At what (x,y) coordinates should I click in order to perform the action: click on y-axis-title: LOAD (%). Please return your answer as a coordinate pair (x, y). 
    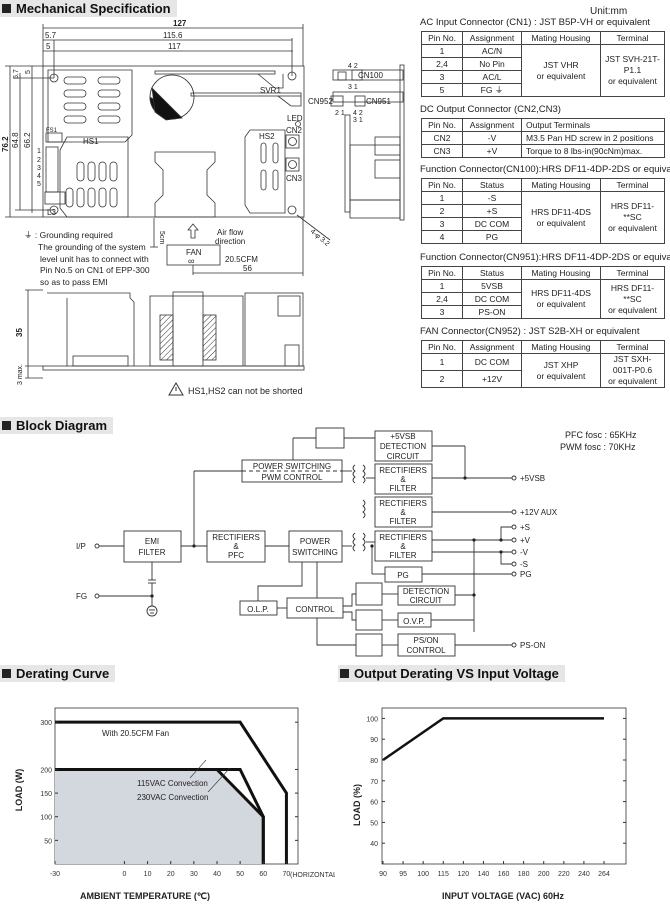
    Looking at the image, I should click on (357, 805).